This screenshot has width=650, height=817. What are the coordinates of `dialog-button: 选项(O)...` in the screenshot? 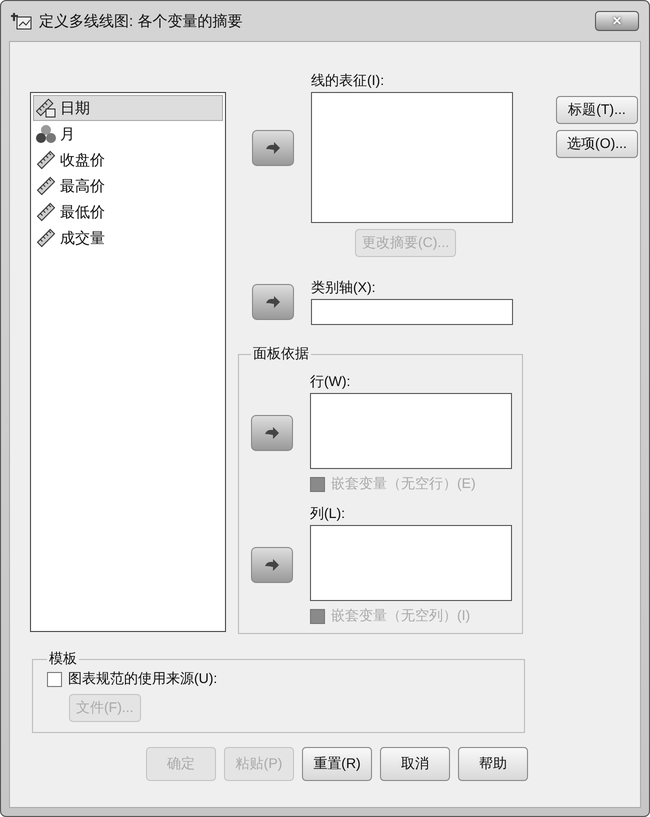 It's located at (597, 144).